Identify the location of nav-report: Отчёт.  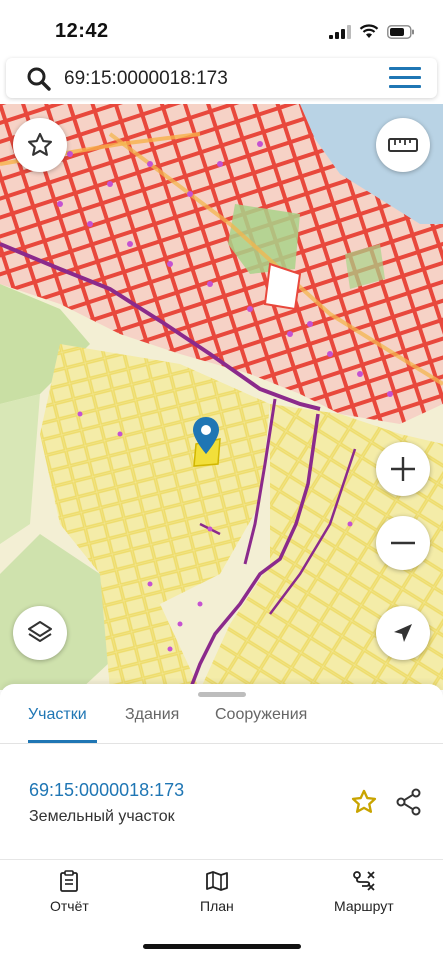
(69, 892).